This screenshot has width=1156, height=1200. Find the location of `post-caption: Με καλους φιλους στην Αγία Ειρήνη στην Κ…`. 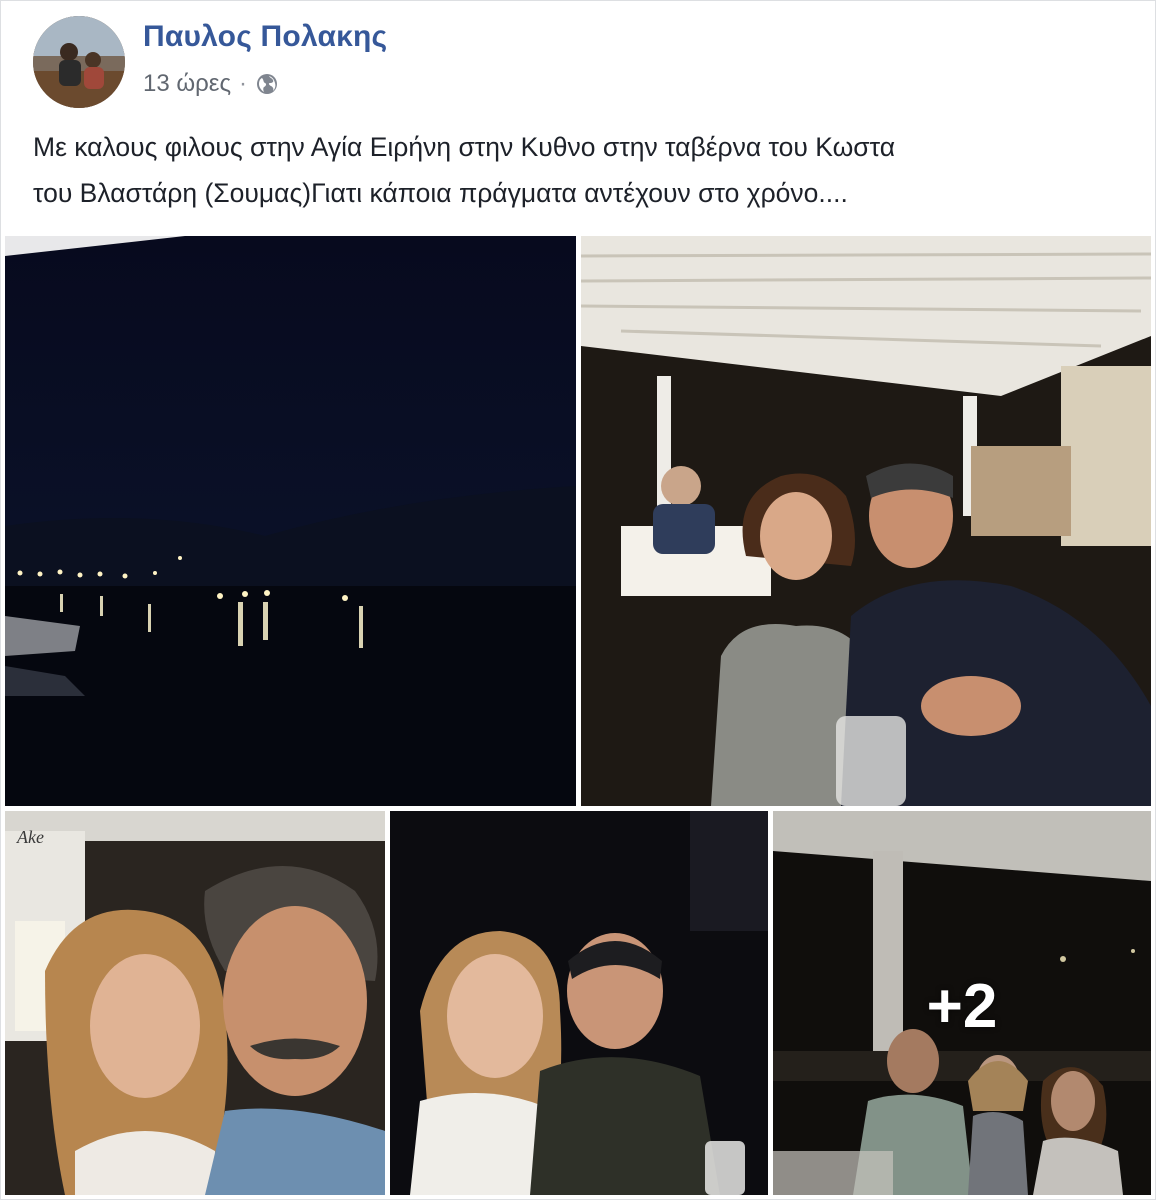

post-caption: Με καλους φιλους στην Αγία Ειρήνη στην Κ… is located at coordinates (464, 170).